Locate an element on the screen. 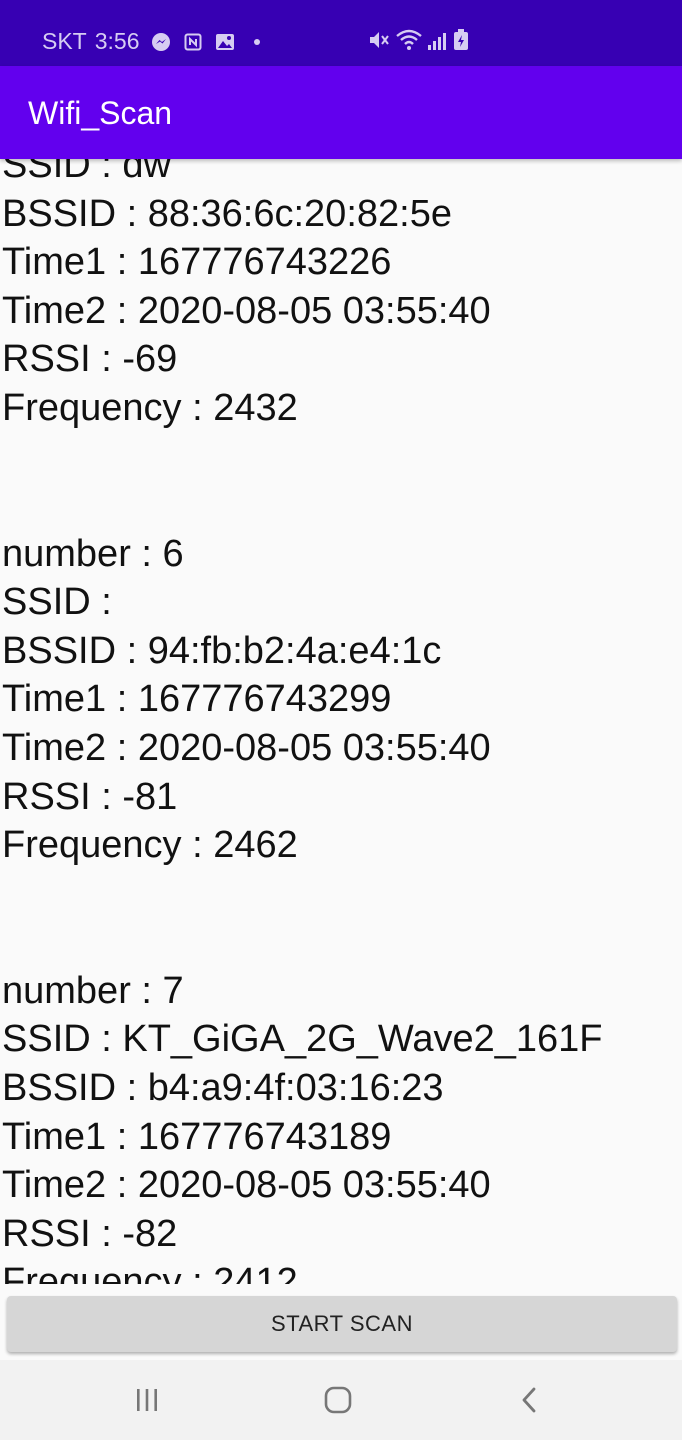  messenger-icon is located at coordinates (161, 42).